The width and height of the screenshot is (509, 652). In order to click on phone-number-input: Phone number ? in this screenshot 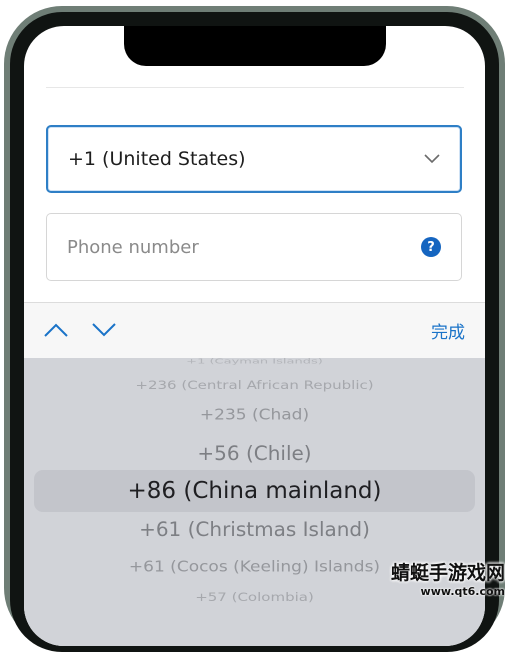, I will do `click(254, 247)`.